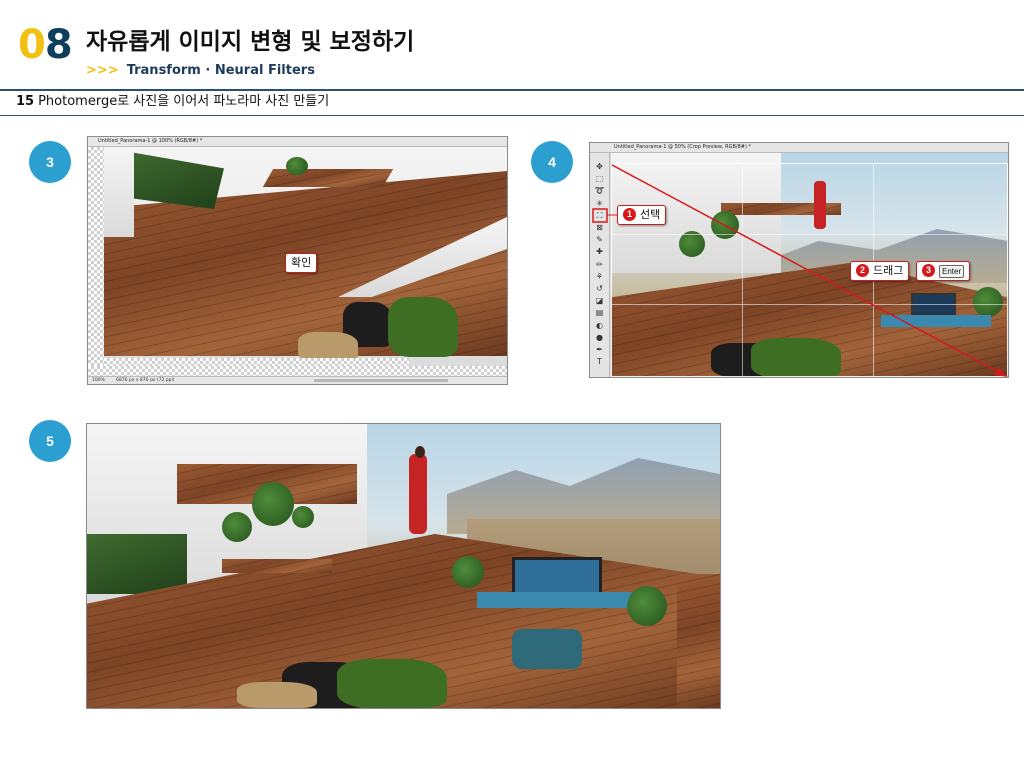 The height and width of the screenshot is (768, 1024). I want to click on select-callout: 1 선택, so click(642, 215).